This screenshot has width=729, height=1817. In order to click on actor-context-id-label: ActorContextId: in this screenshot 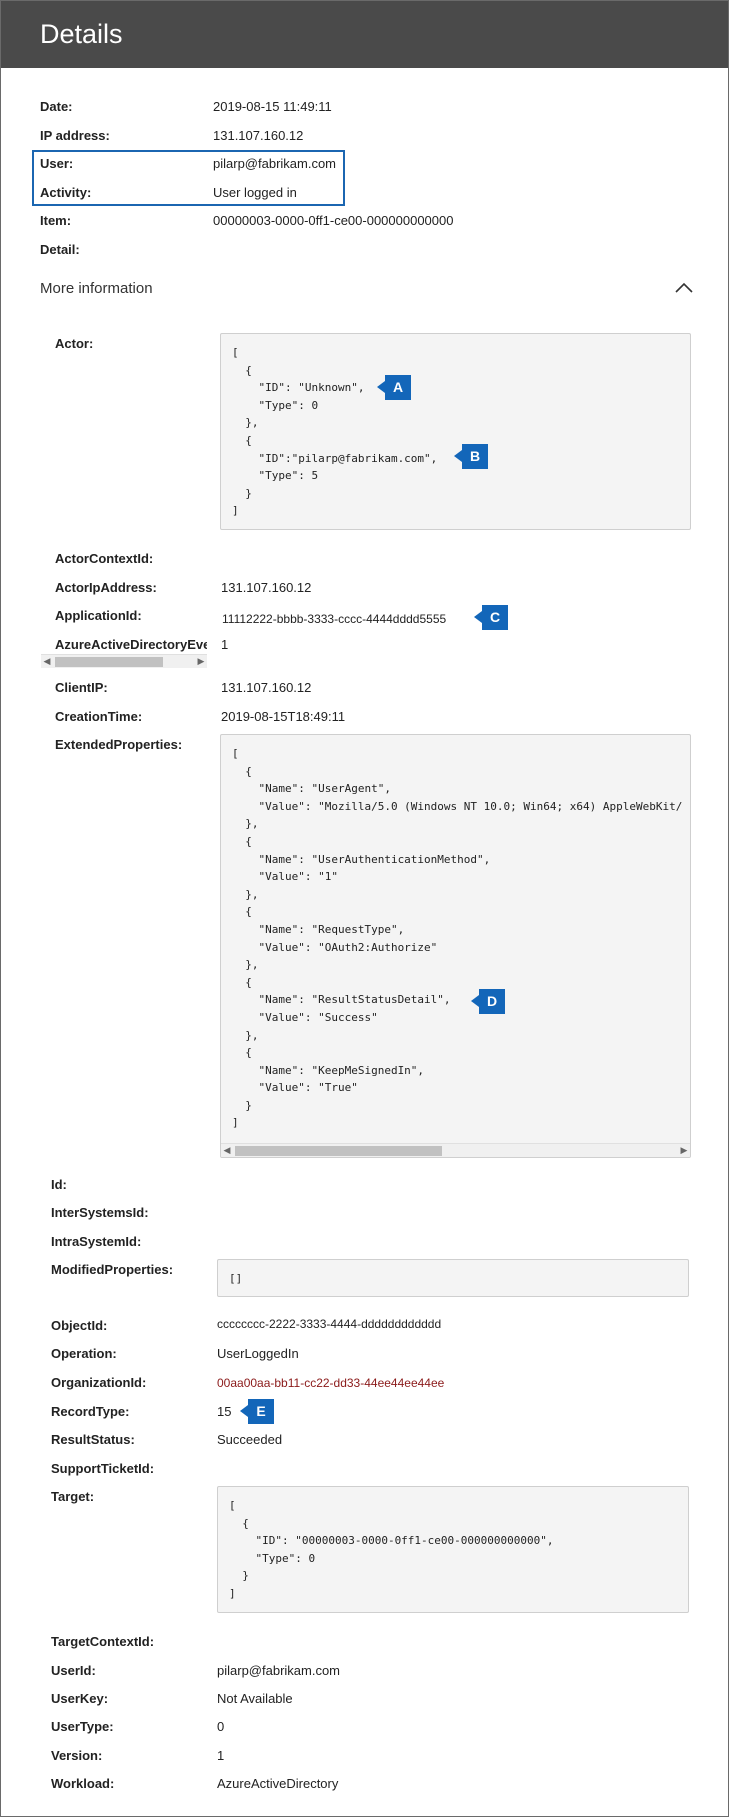, I will do `click(104, 558)`.